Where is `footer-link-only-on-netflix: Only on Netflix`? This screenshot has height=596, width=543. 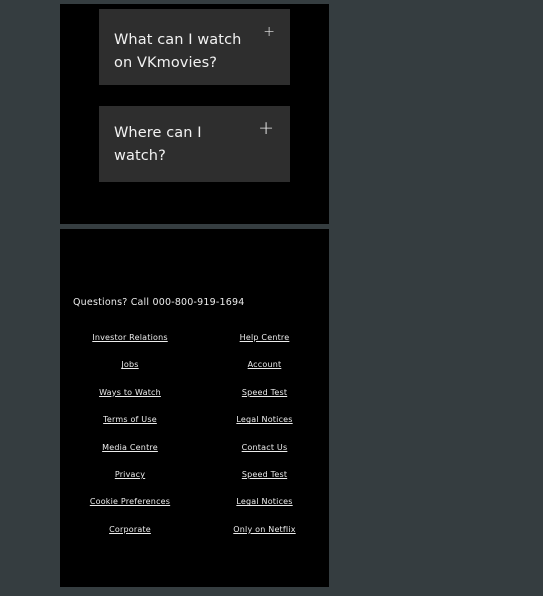
footer-link-only-on-netflix: Only on Netflix is located at coordinates (264, 538).